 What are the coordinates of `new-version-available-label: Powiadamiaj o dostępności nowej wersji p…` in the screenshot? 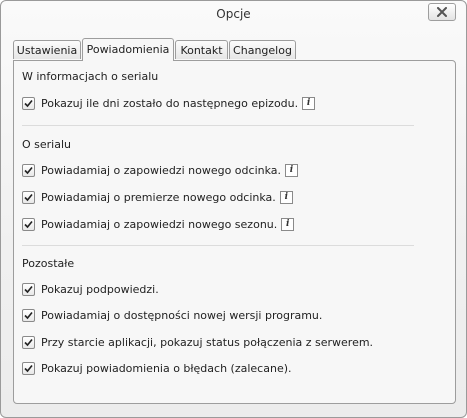 It's located at (181, 315).